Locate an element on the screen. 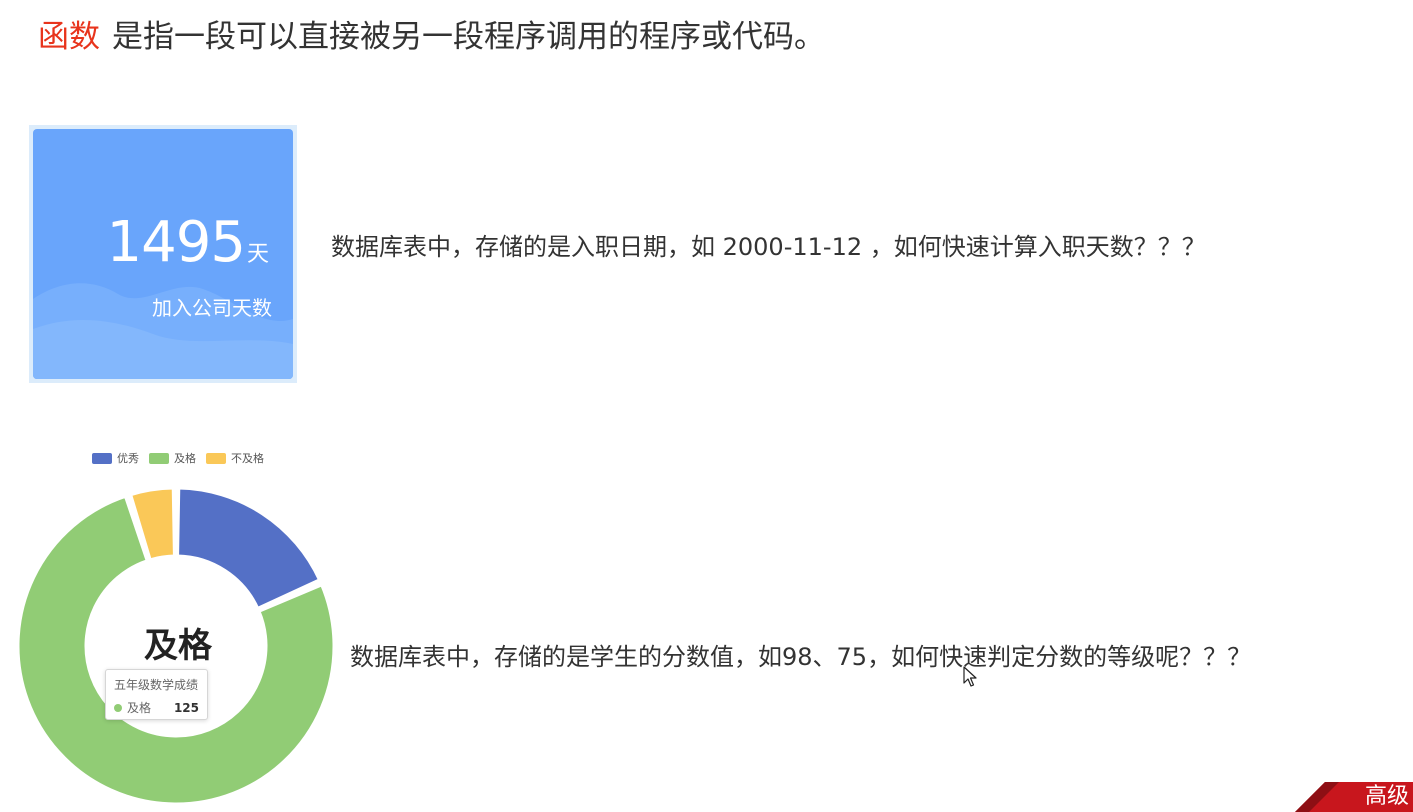 The height and width of the screenshot is (812, 1413). mouse-cursor-icon is located at coordinates (970, 676).